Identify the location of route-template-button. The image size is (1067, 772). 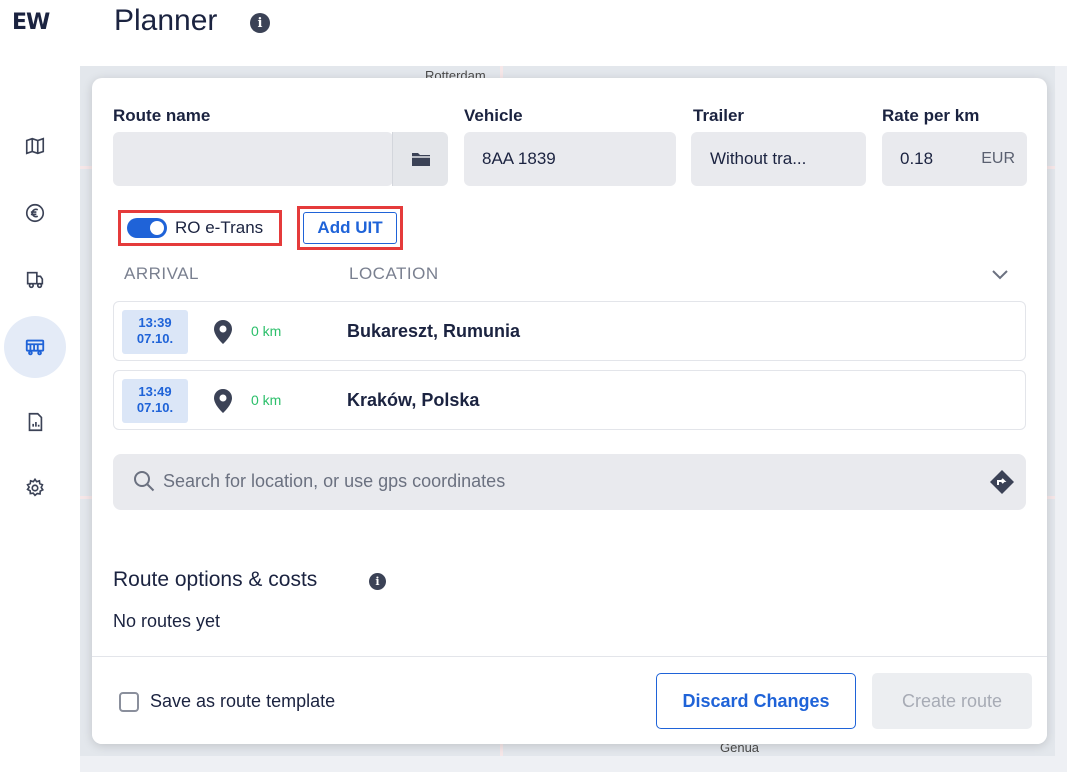
(420, 159).